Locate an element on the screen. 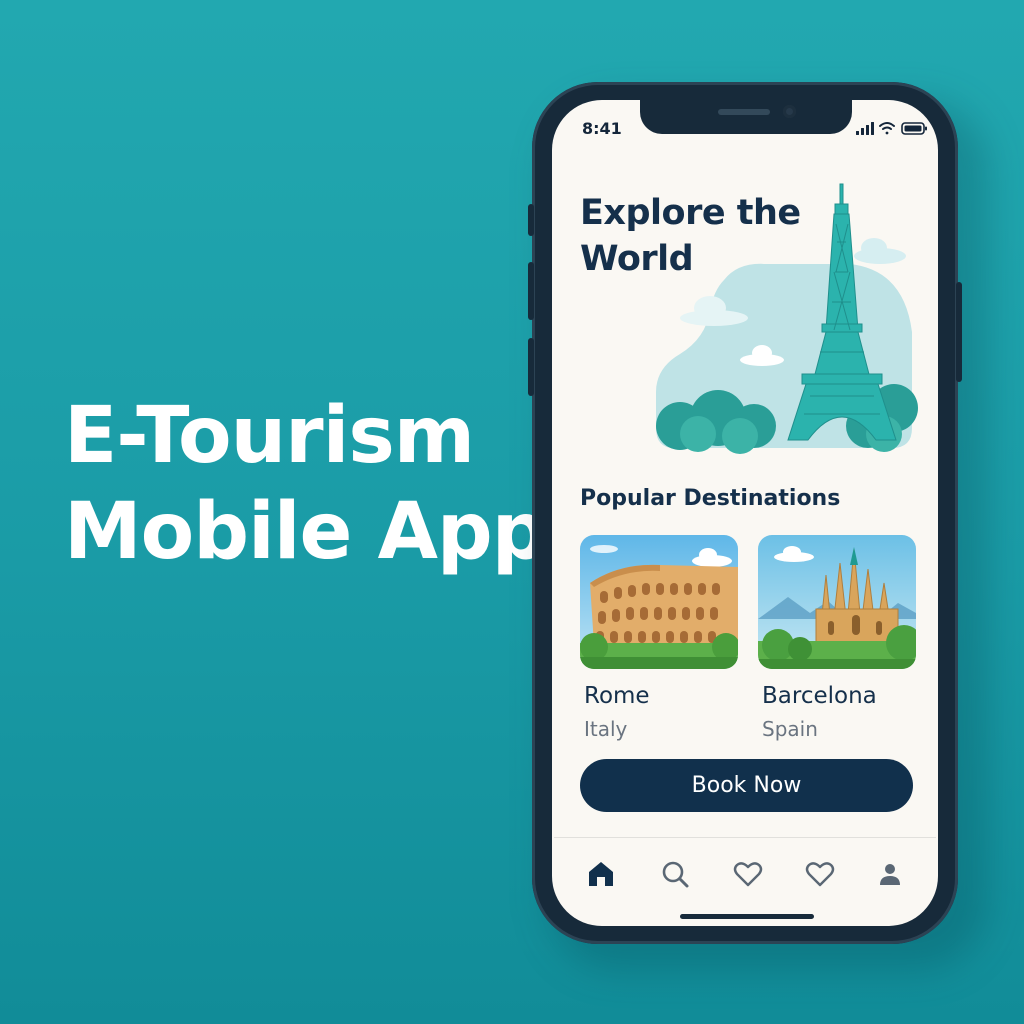 The height and width of the screenshot is (1024, 1024). battery-icon is located at coordinates (914, 128).